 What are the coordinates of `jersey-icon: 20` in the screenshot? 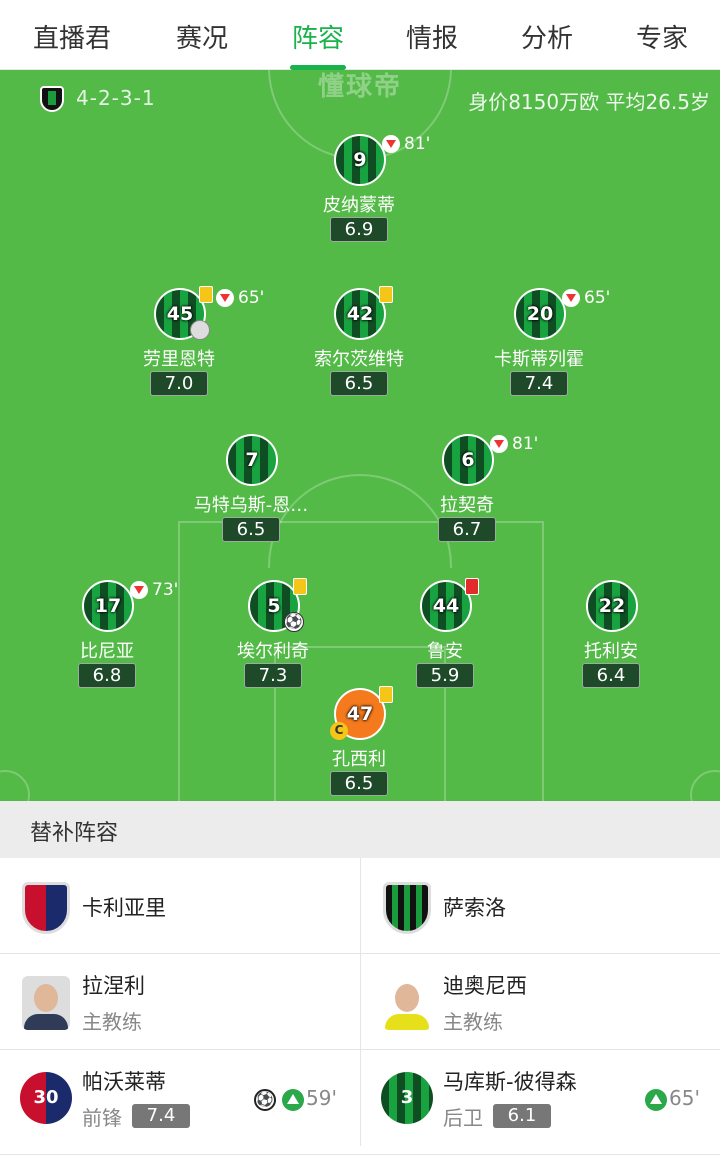 It's located at (540, 314).